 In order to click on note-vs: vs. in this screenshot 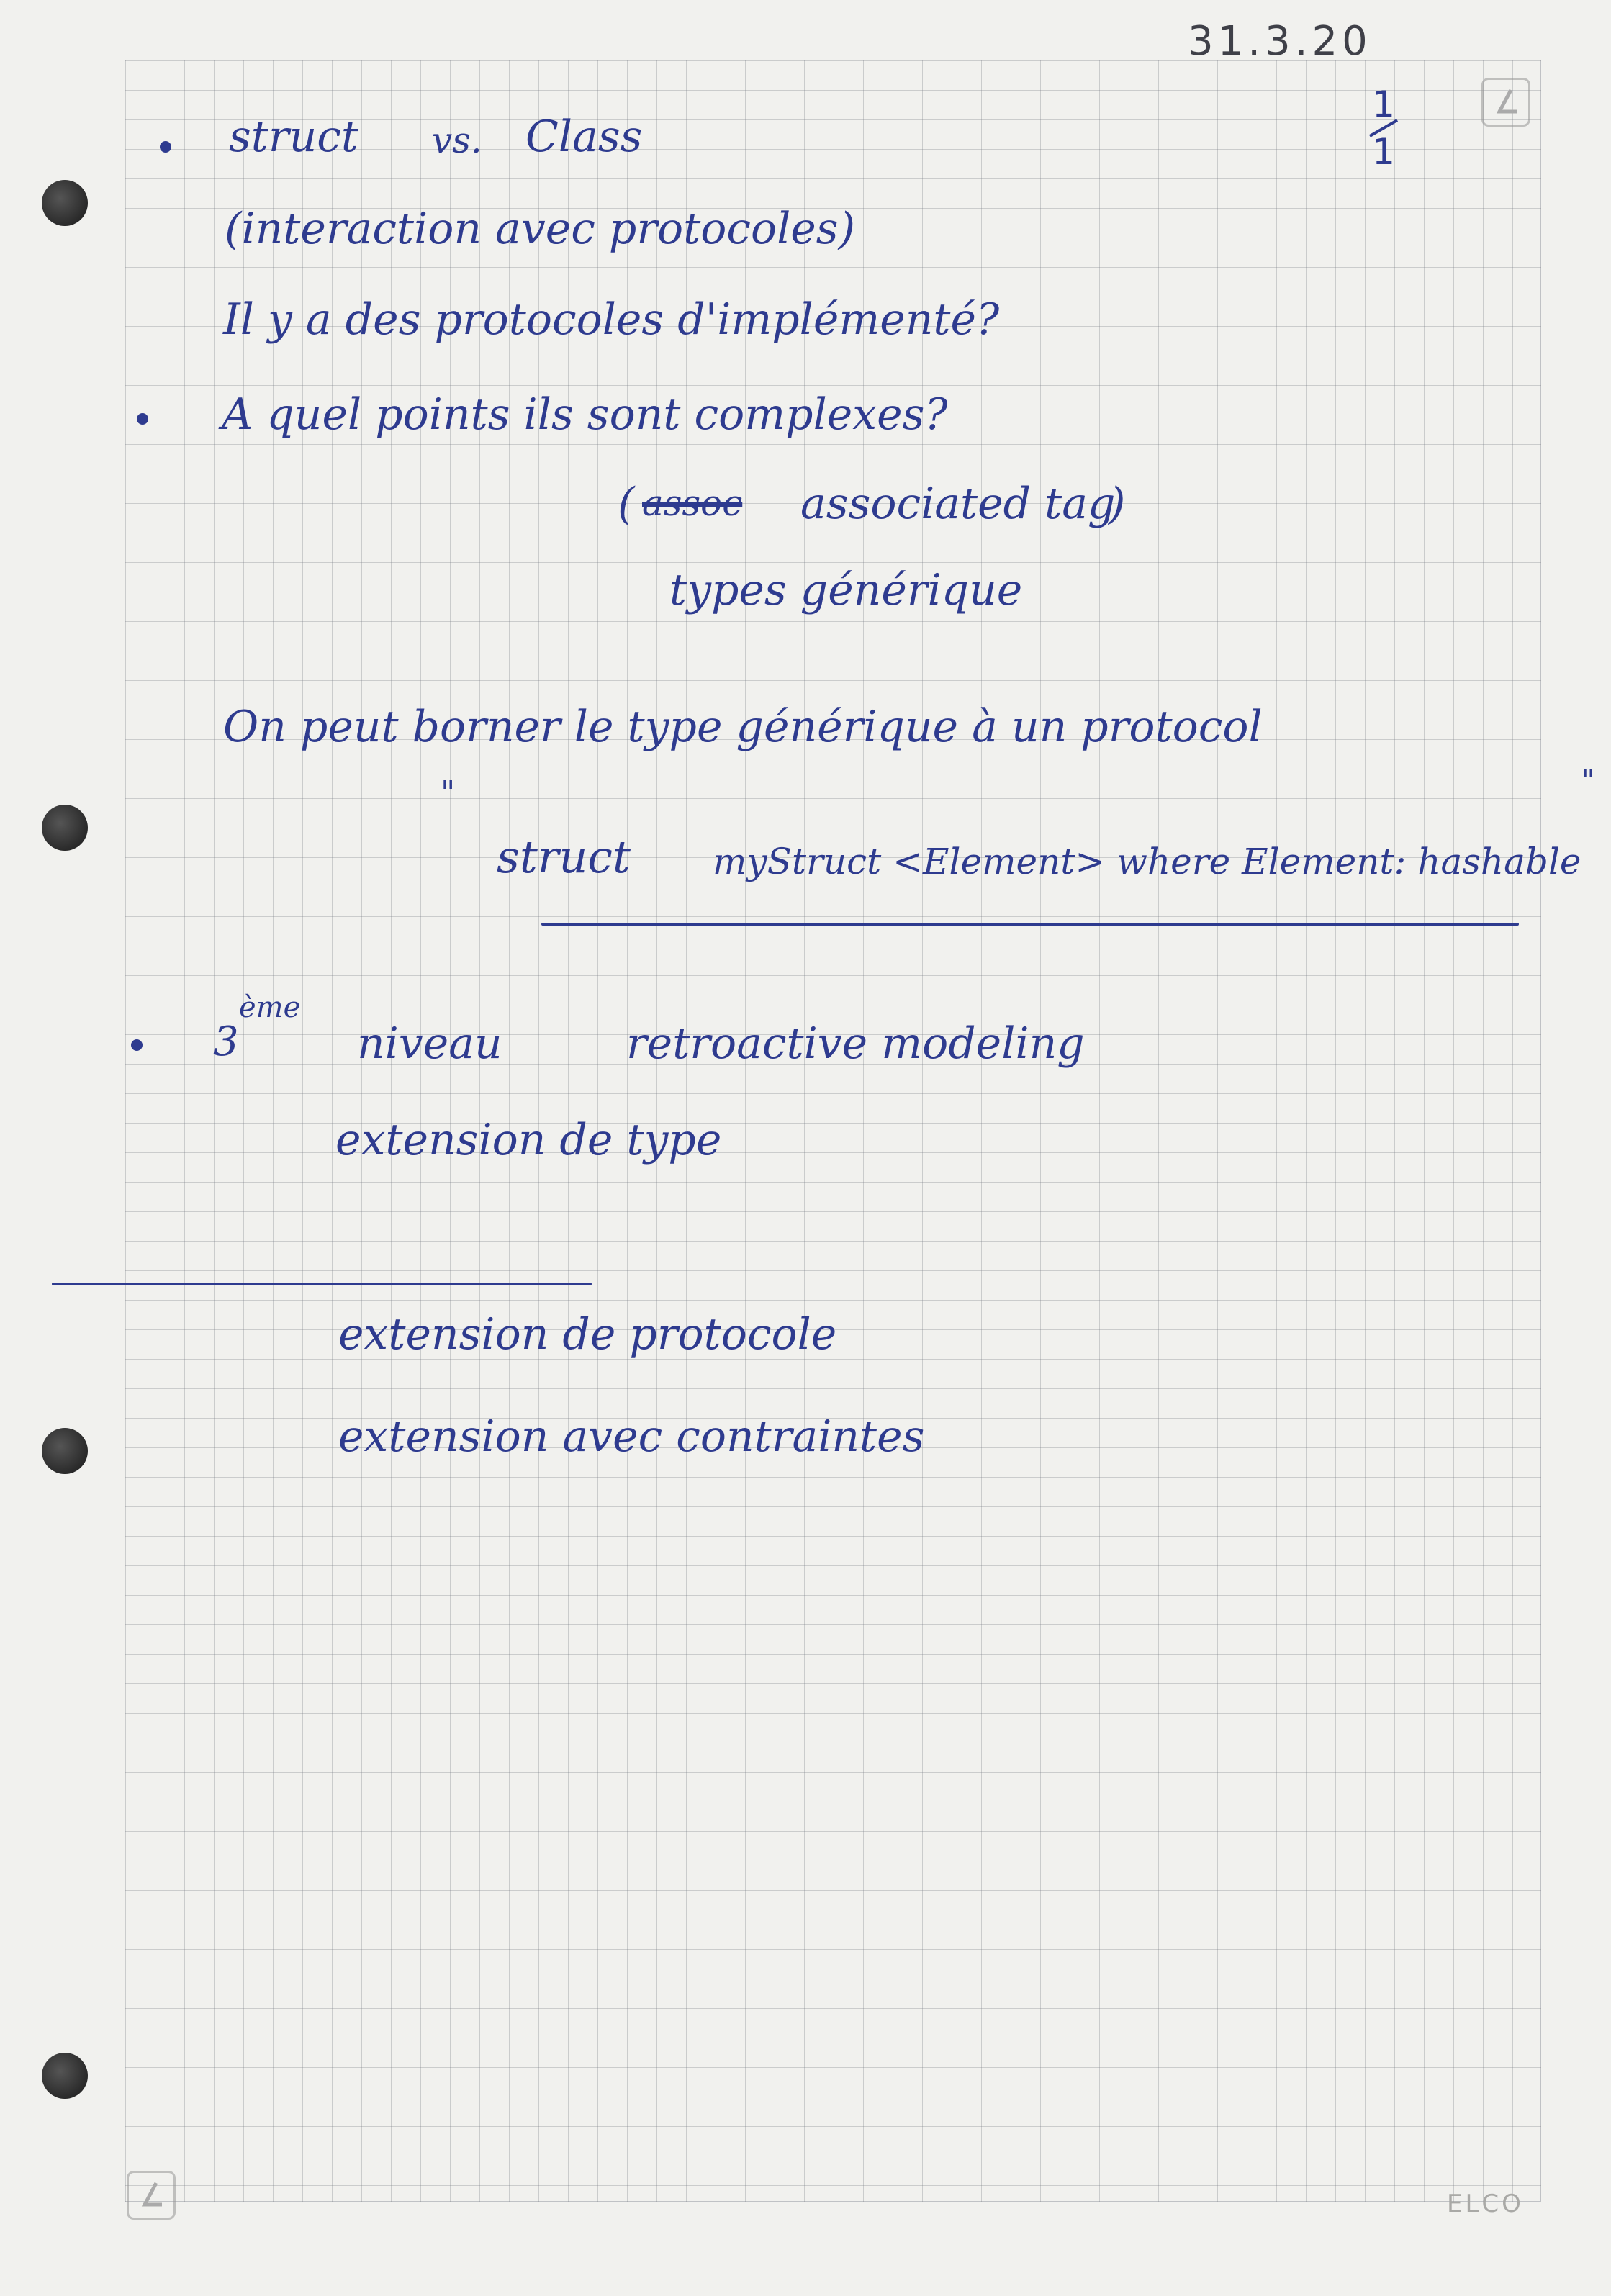, I will do `click(457, 140)`.